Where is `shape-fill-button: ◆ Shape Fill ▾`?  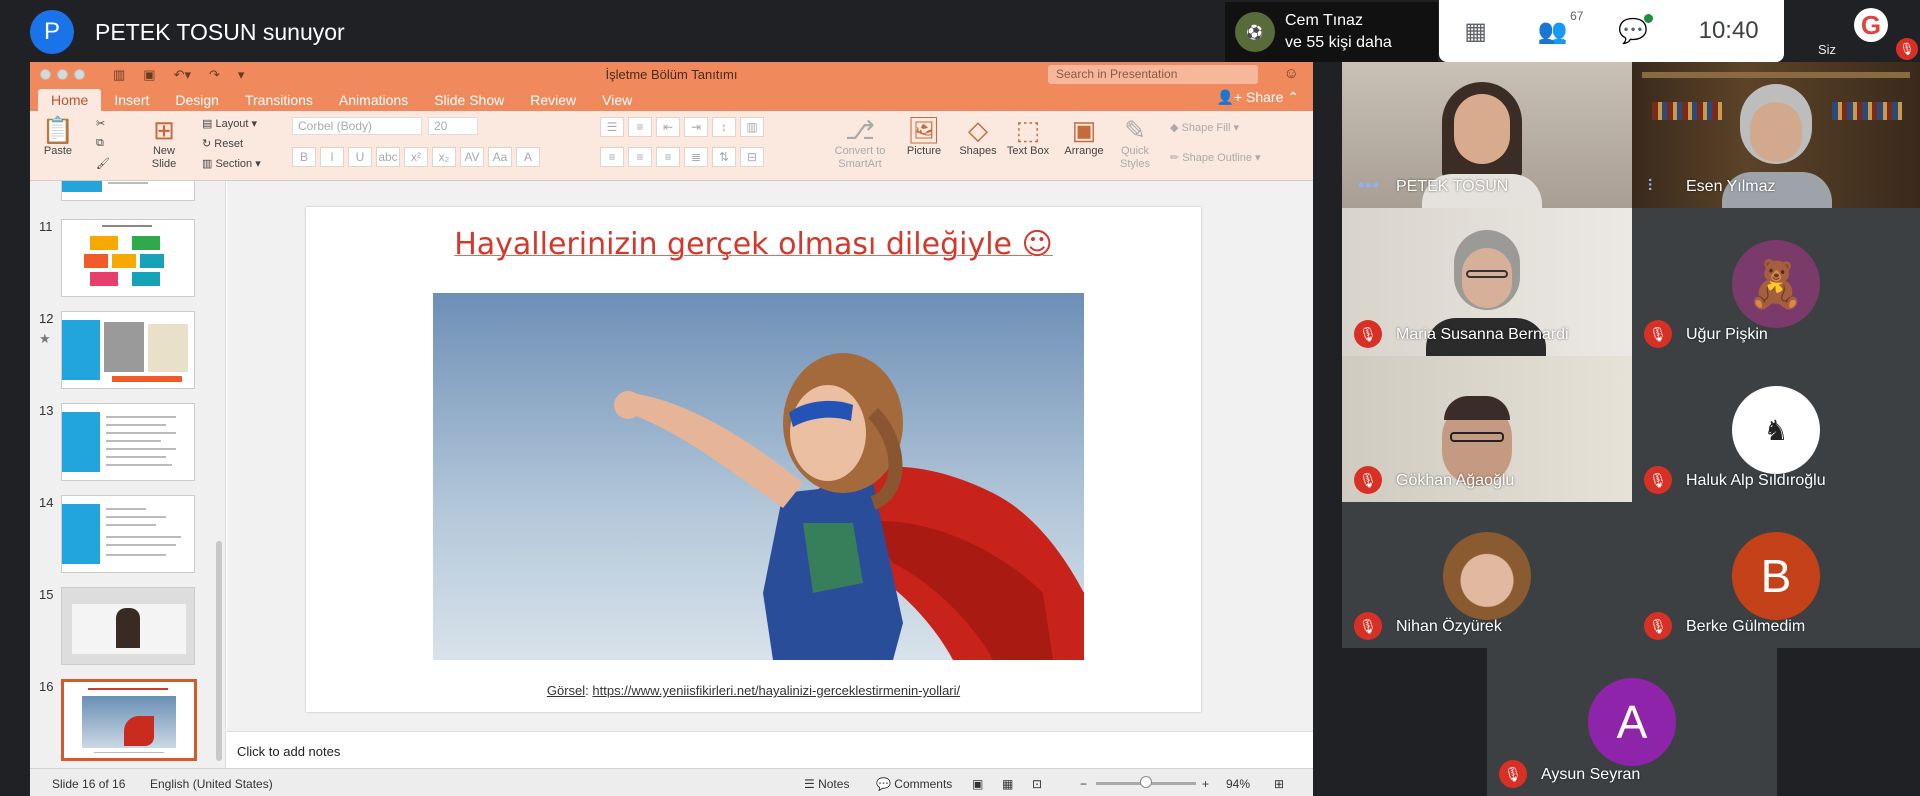 shape-fill-button: ◆ Shape Fill ▾ is located at coordinates (1204, 127).